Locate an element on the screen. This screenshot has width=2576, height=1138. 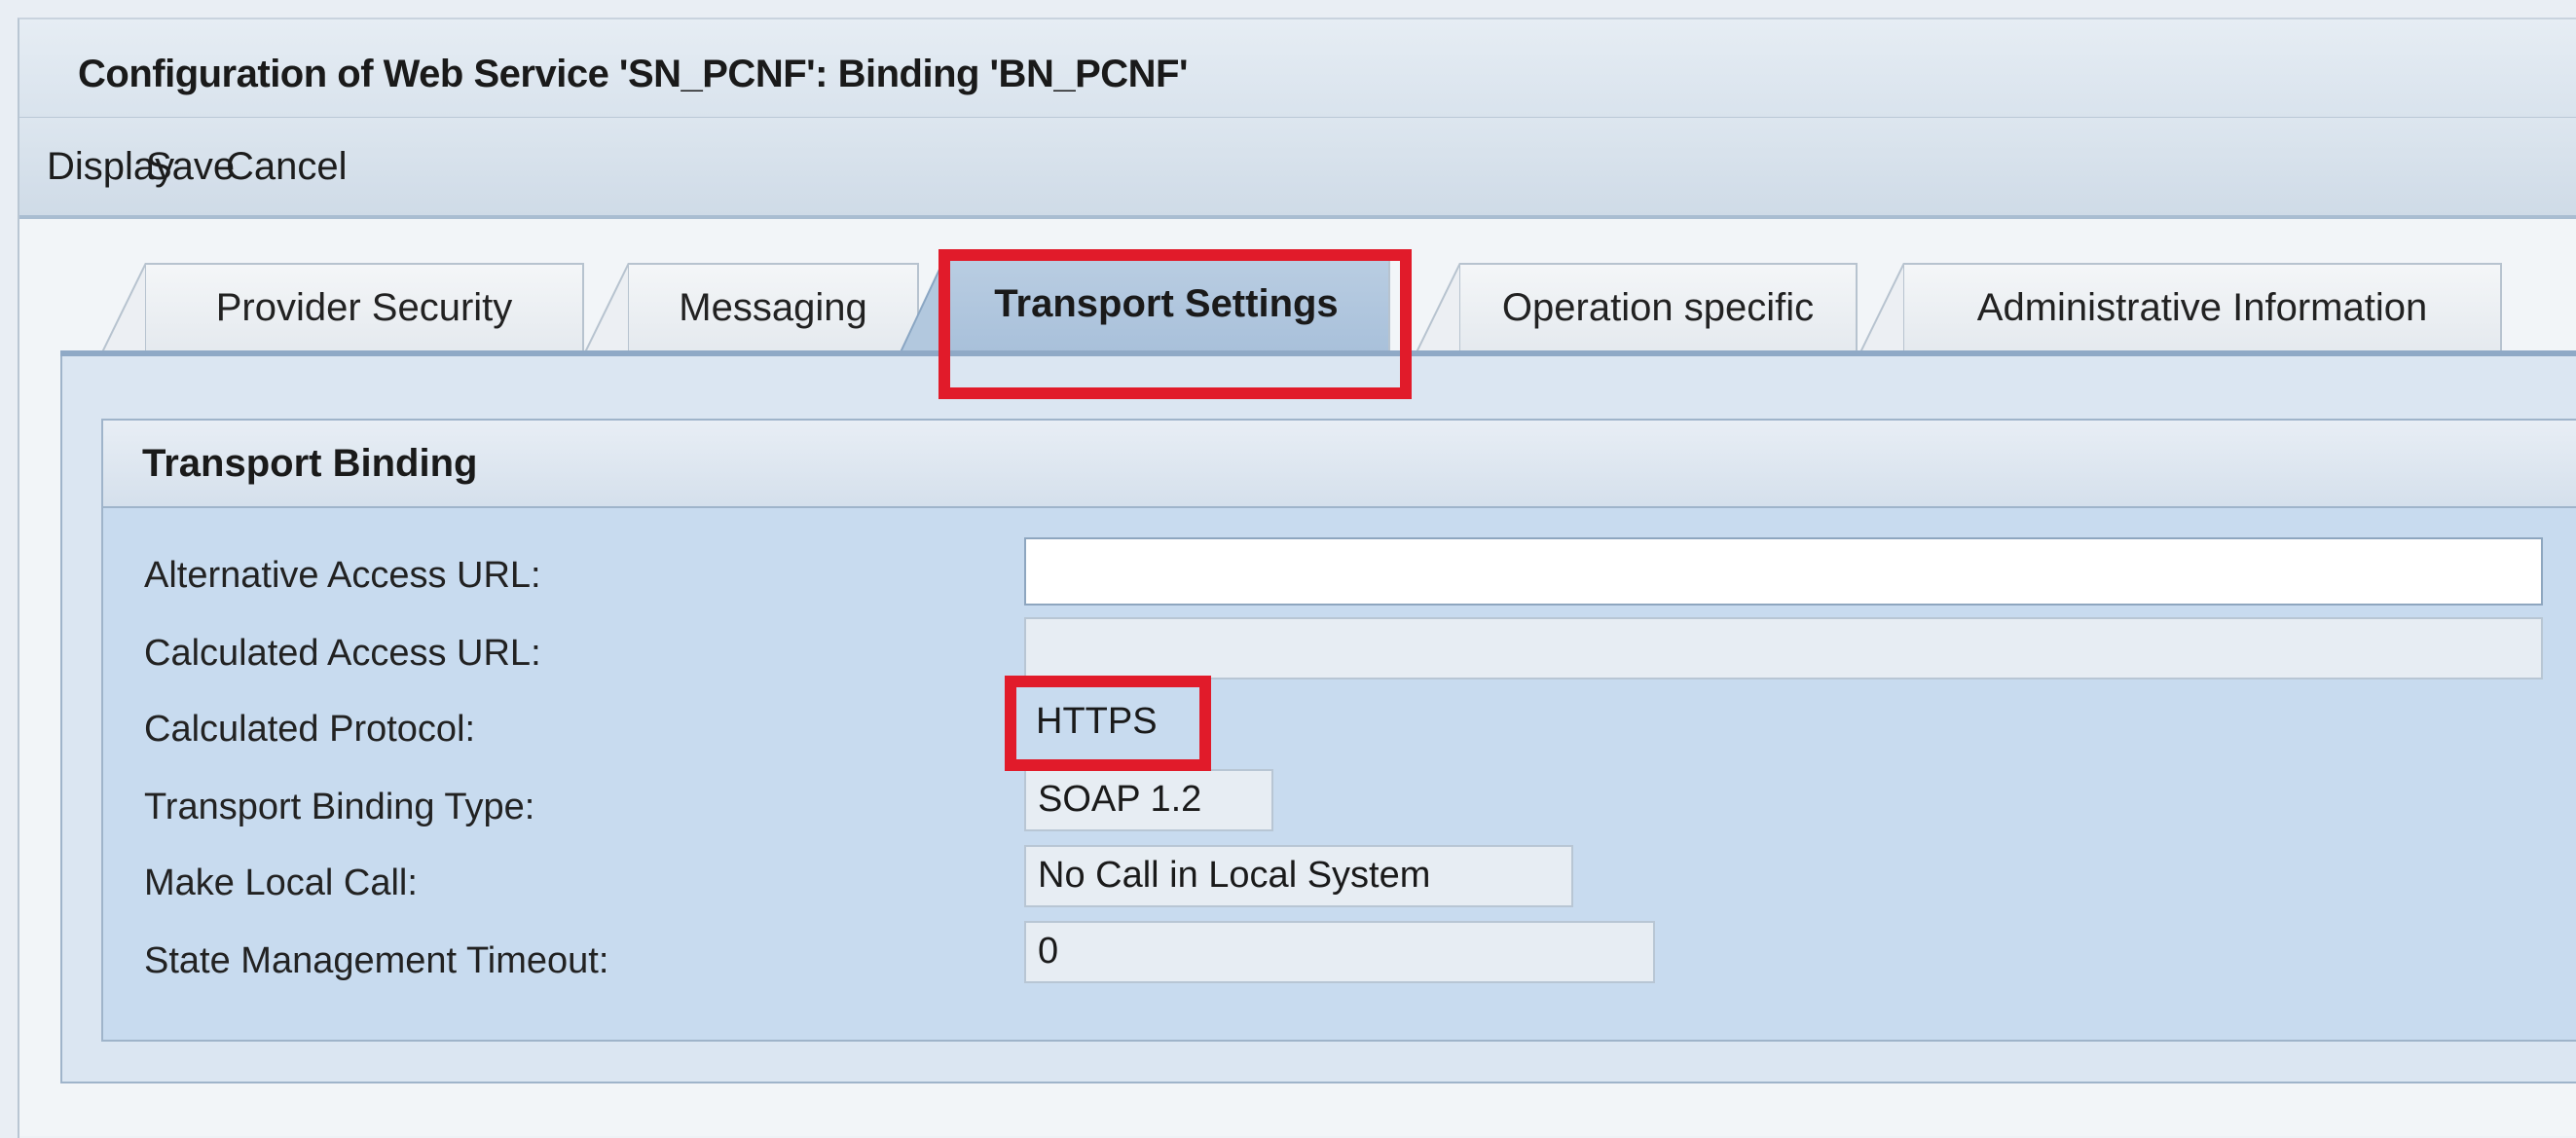
tab-provider-security: Provider Security is located at coordinates (342, 308).